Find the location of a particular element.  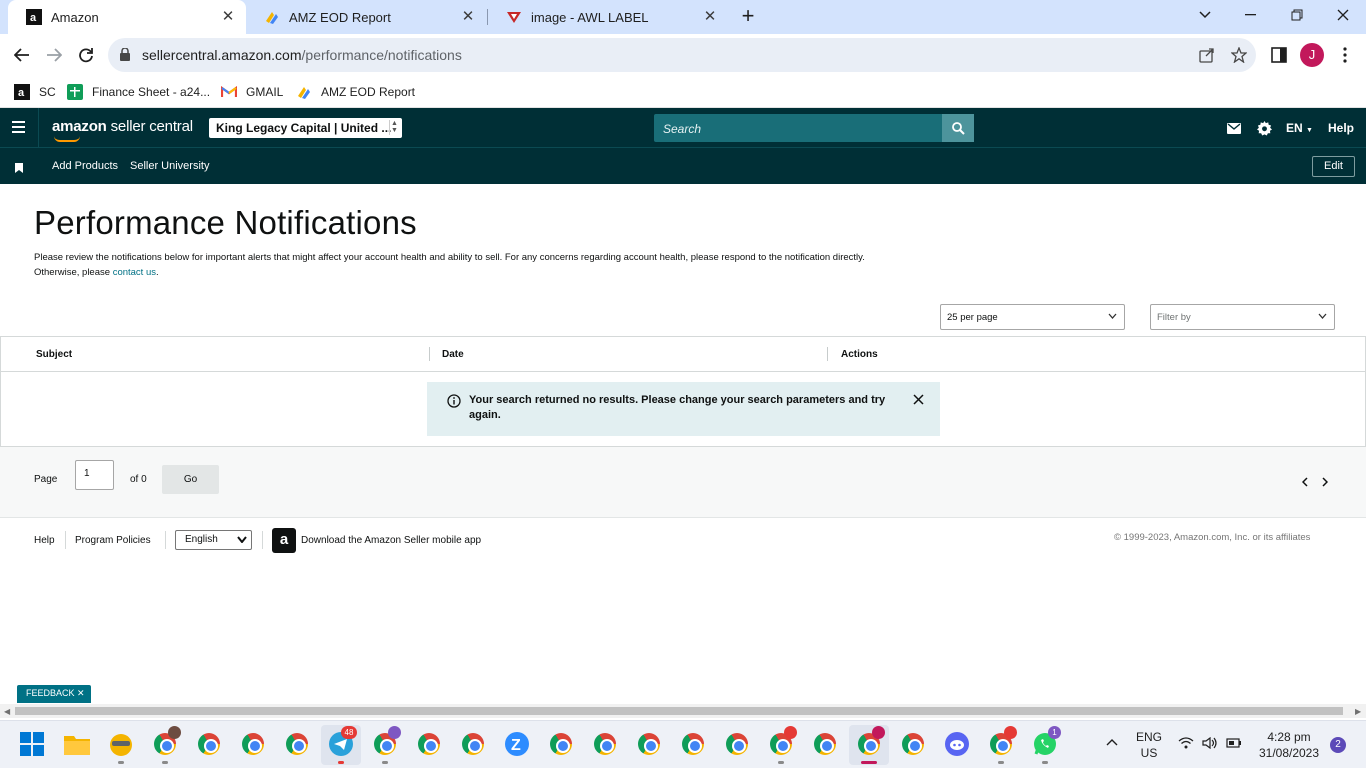

per-page-select: 25 per page is located at coordinates (1032, 317).